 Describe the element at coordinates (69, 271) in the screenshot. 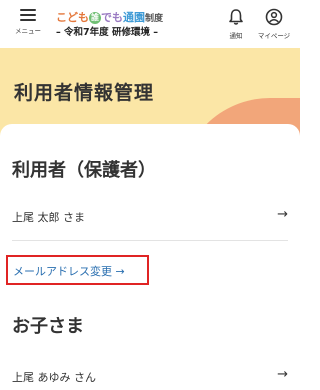

I see `email-change-label: メールアドレス変更 →` at that location.